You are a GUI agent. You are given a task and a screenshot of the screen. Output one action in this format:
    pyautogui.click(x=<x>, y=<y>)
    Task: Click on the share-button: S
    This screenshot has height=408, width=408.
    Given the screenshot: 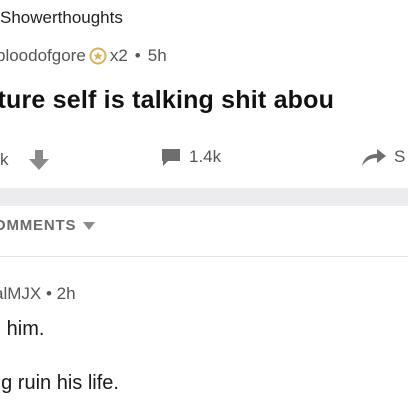 What is the action you would take?
    pyautogui.click(x=382, y=157)
    